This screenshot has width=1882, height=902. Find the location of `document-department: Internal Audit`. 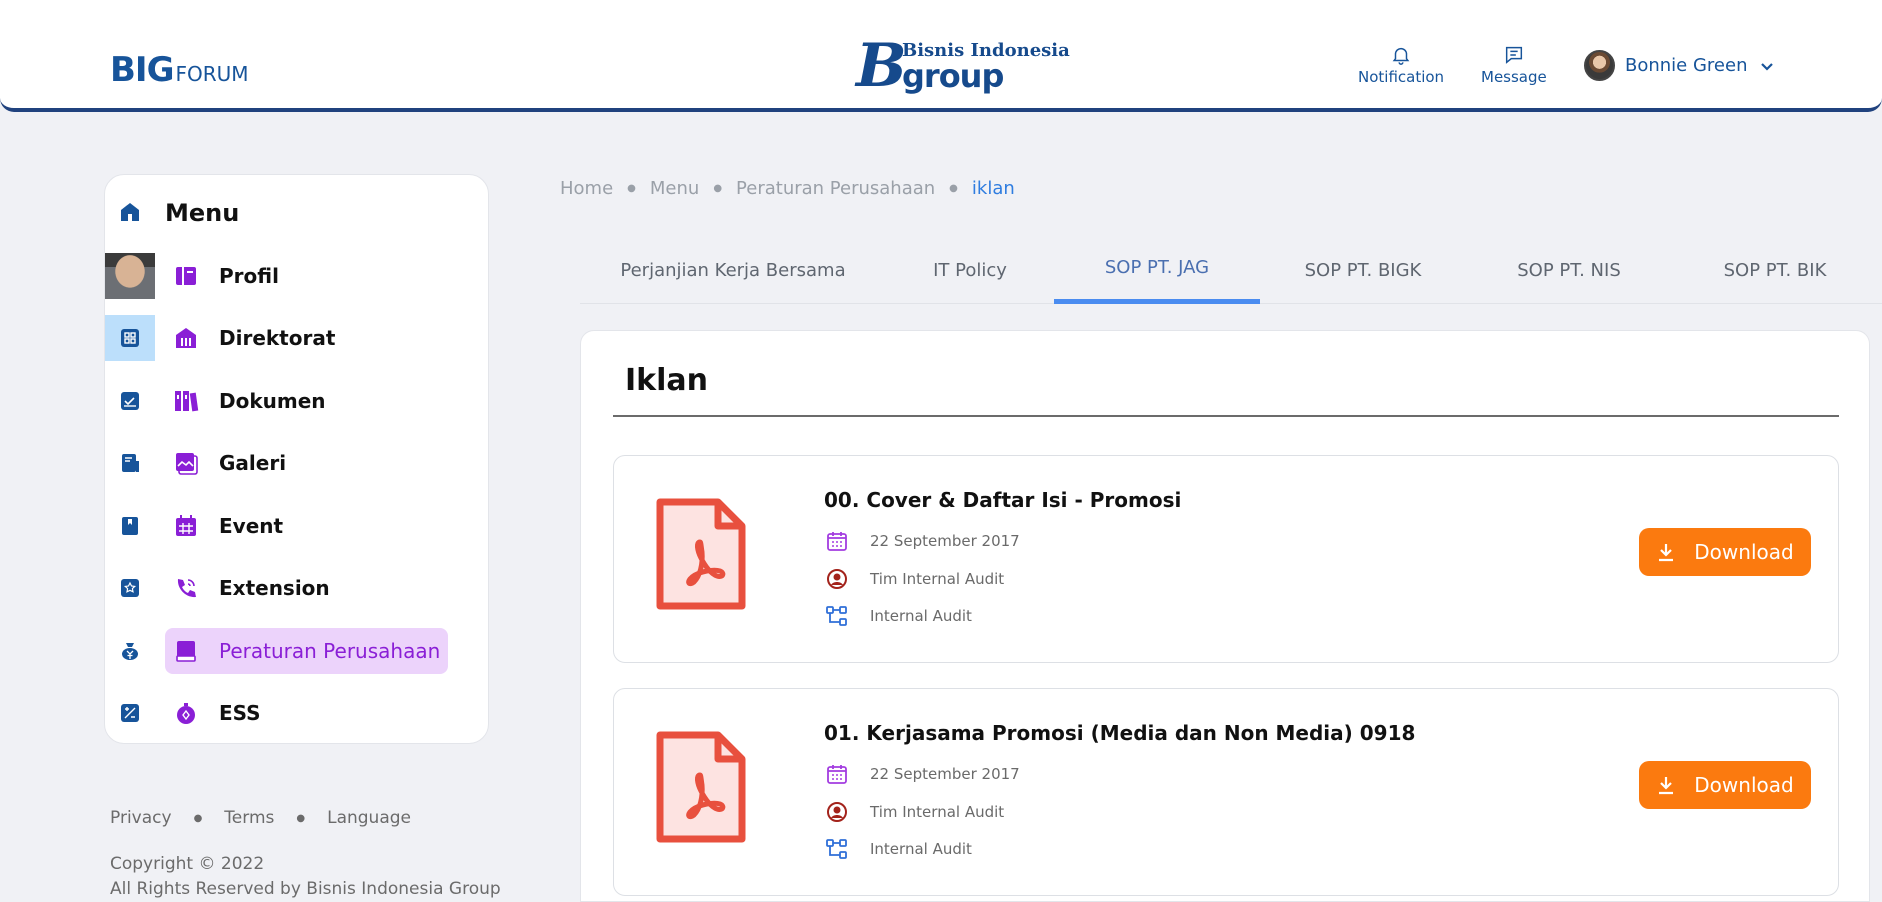

document-department: Internal Audit is located at coordinates (899, 616).